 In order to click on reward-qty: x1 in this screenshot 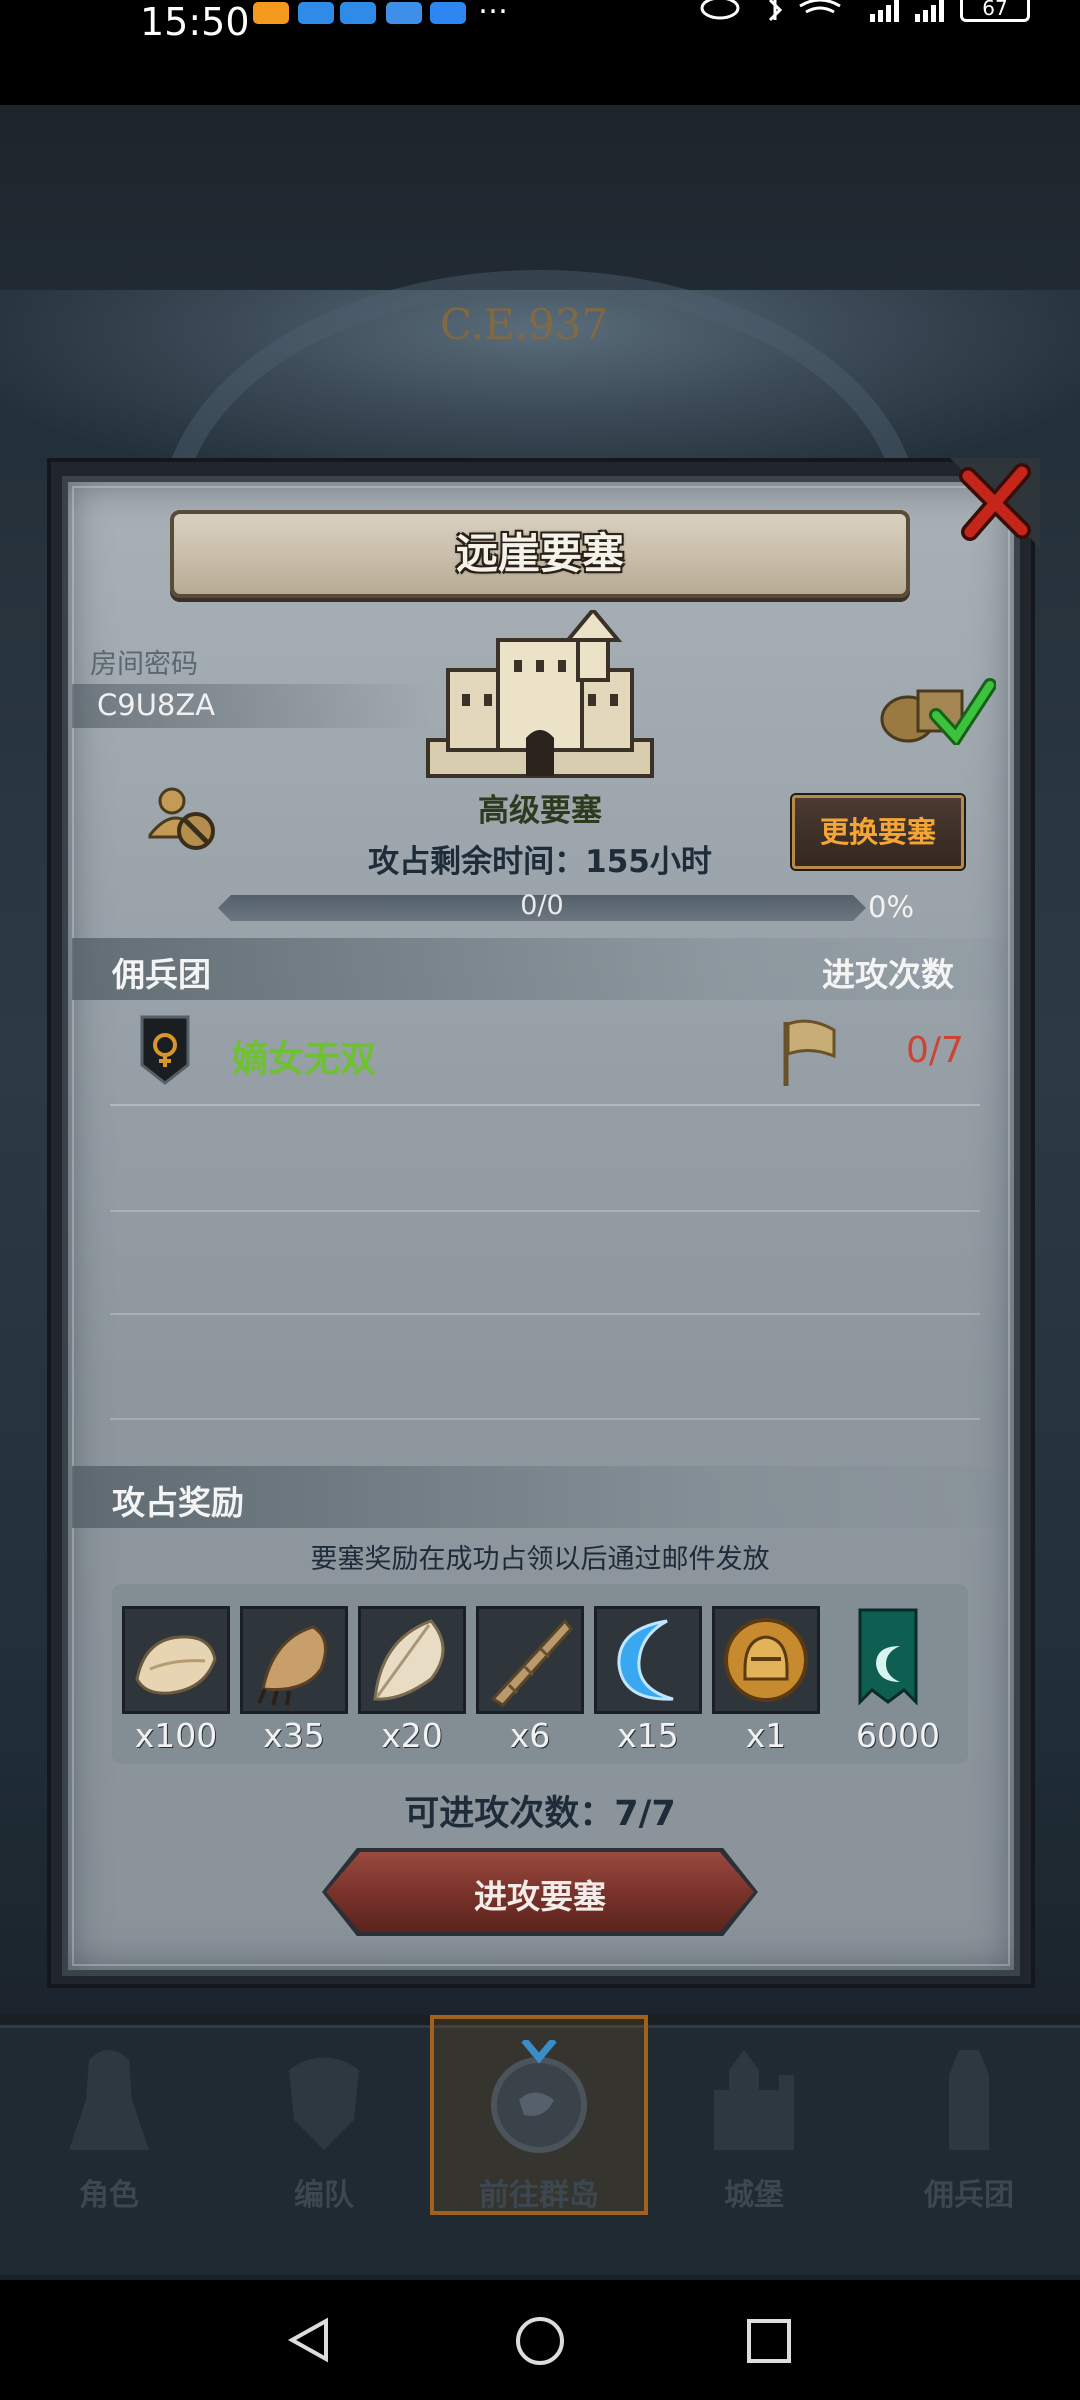, I will do `click(766, 1735)`.